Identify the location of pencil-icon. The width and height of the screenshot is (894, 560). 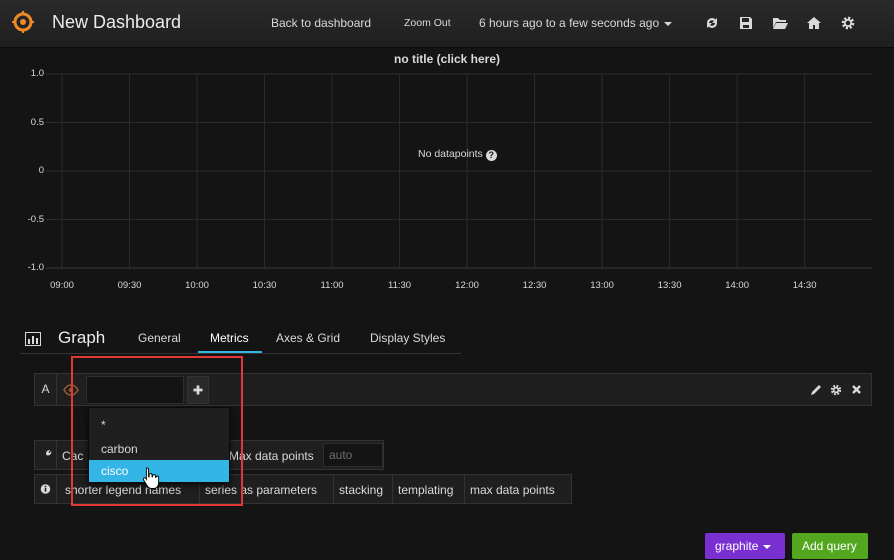
(816, 390).